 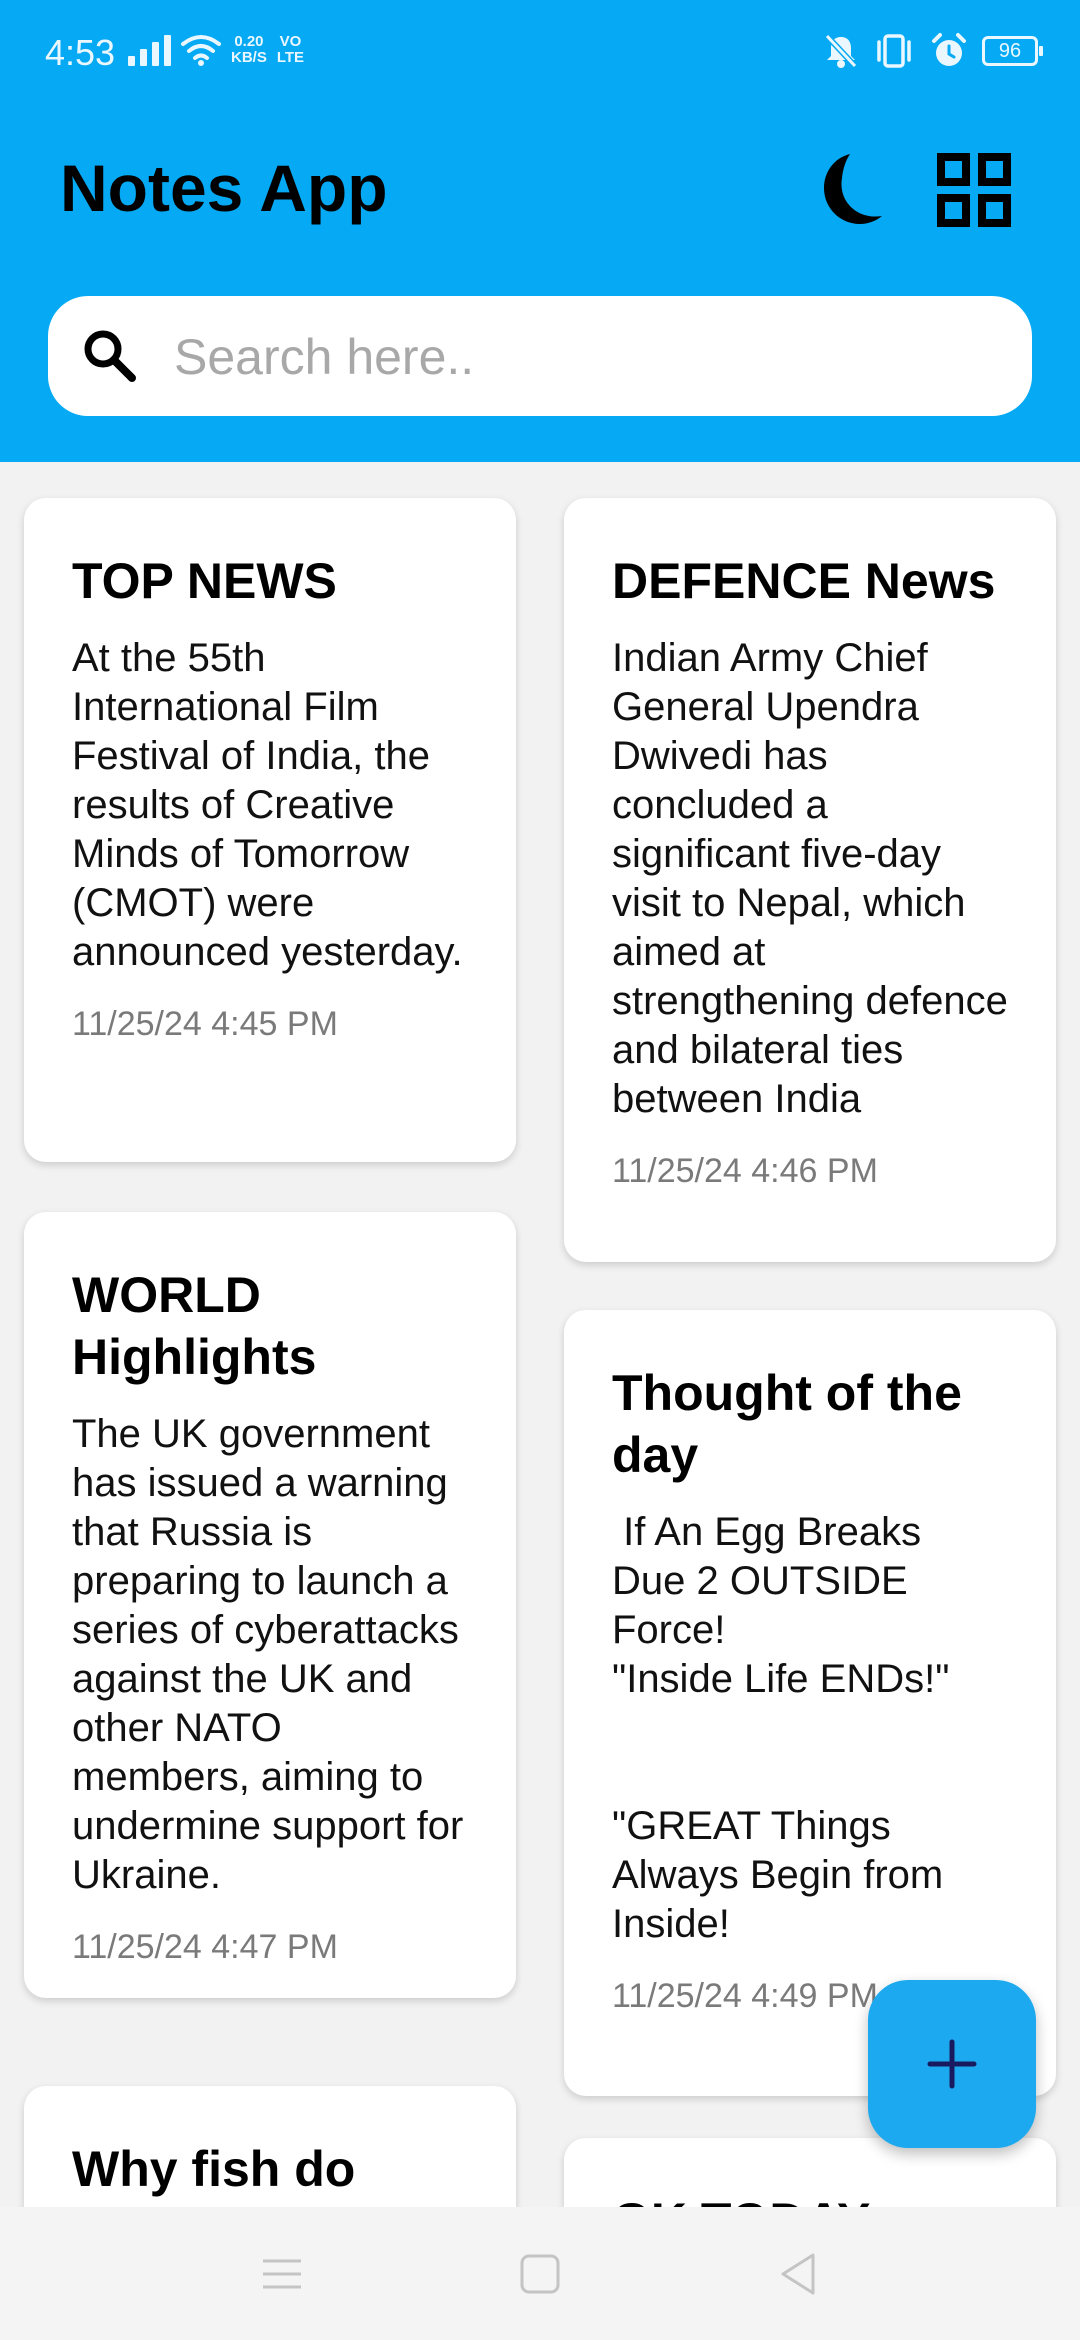 What do you see at coordinates (584, 357) in the screenshot?
I see `search-input` at bounding box center [584, 357].